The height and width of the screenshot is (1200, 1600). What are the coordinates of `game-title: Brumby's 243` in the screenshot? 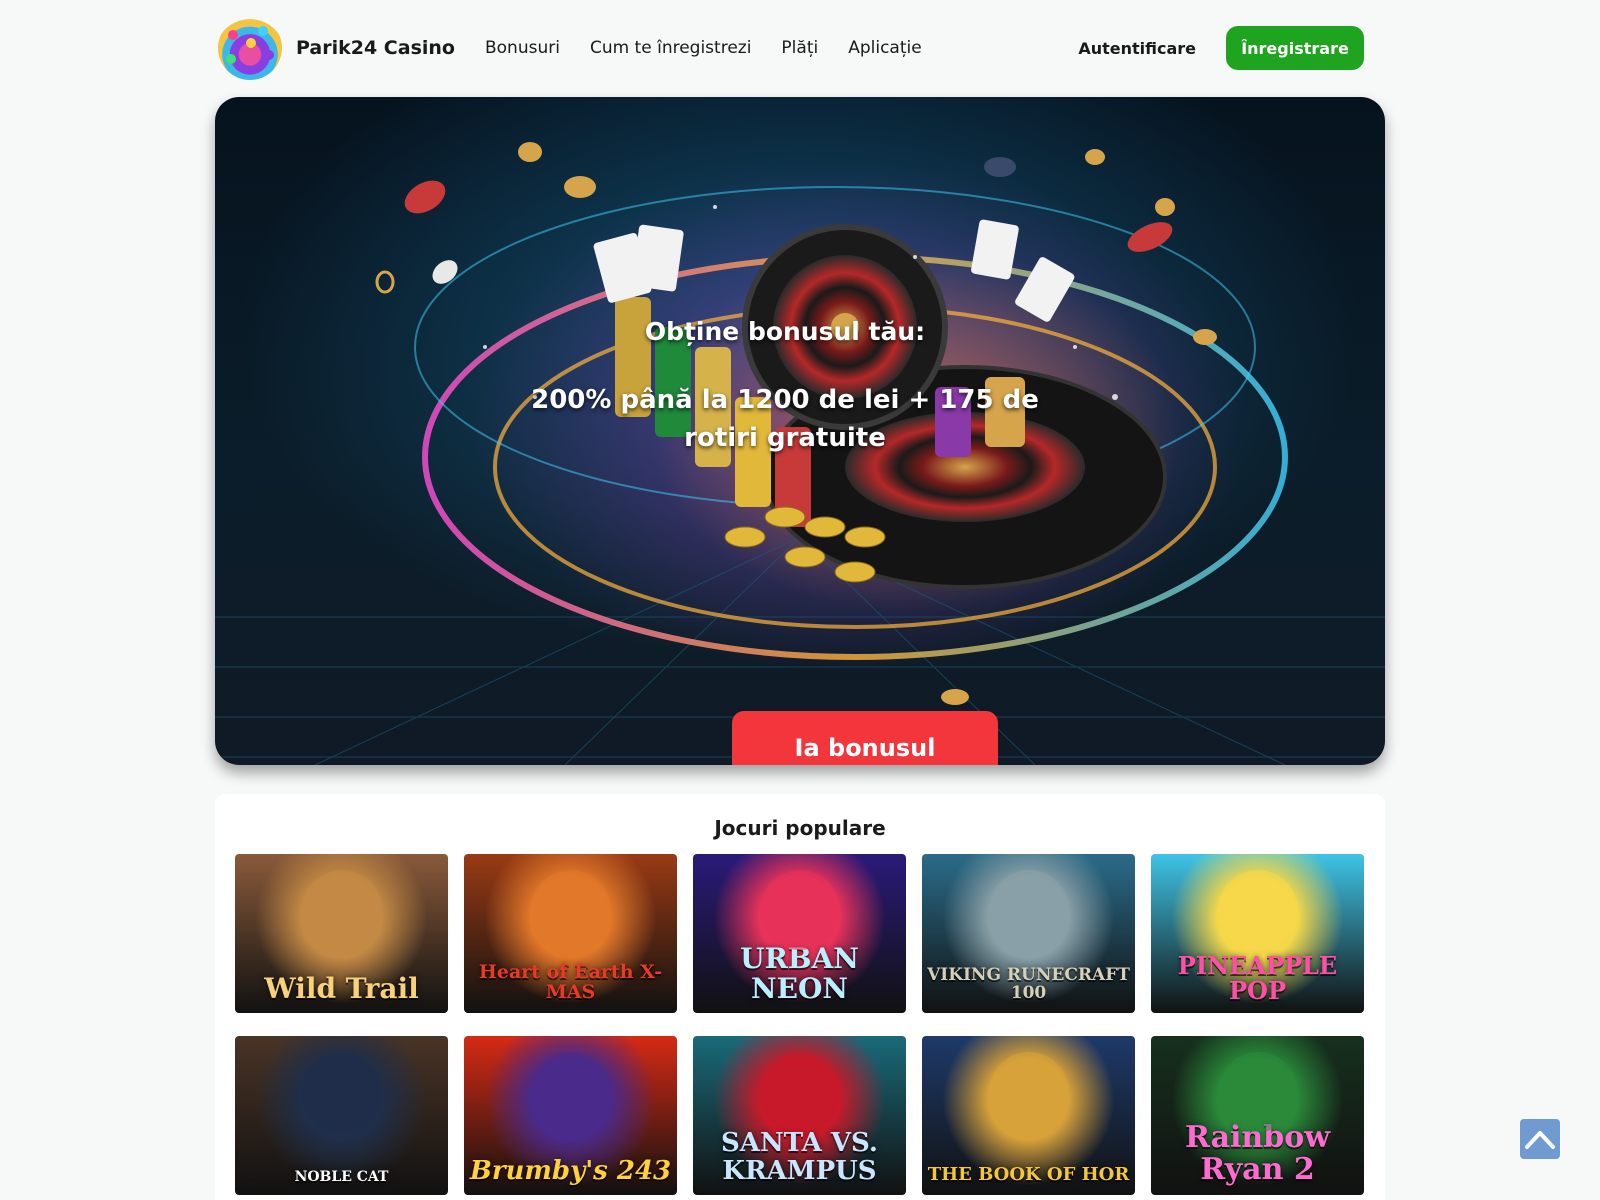 It's located at (570, 1170).